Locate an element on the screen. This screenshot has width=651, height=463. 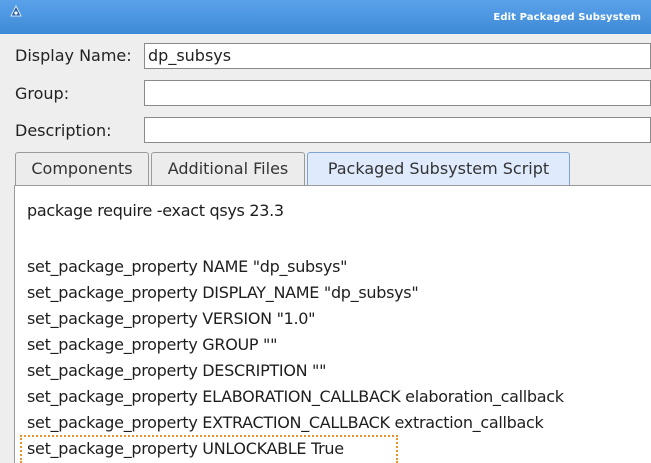
script-line: set_package_property DESCRIPTION "" is located at coordinates (177, 370).